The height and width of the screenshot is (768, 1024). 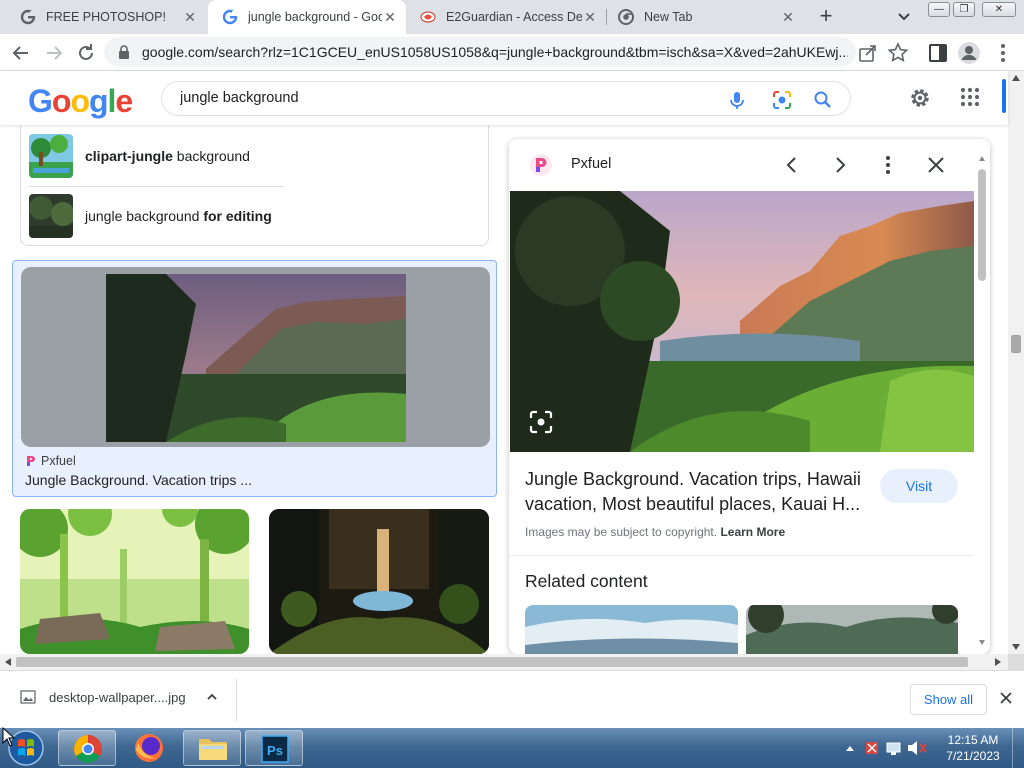 I want to click on tab-title: FREE PHOTOSHOP!, so click(x=106, y=17).